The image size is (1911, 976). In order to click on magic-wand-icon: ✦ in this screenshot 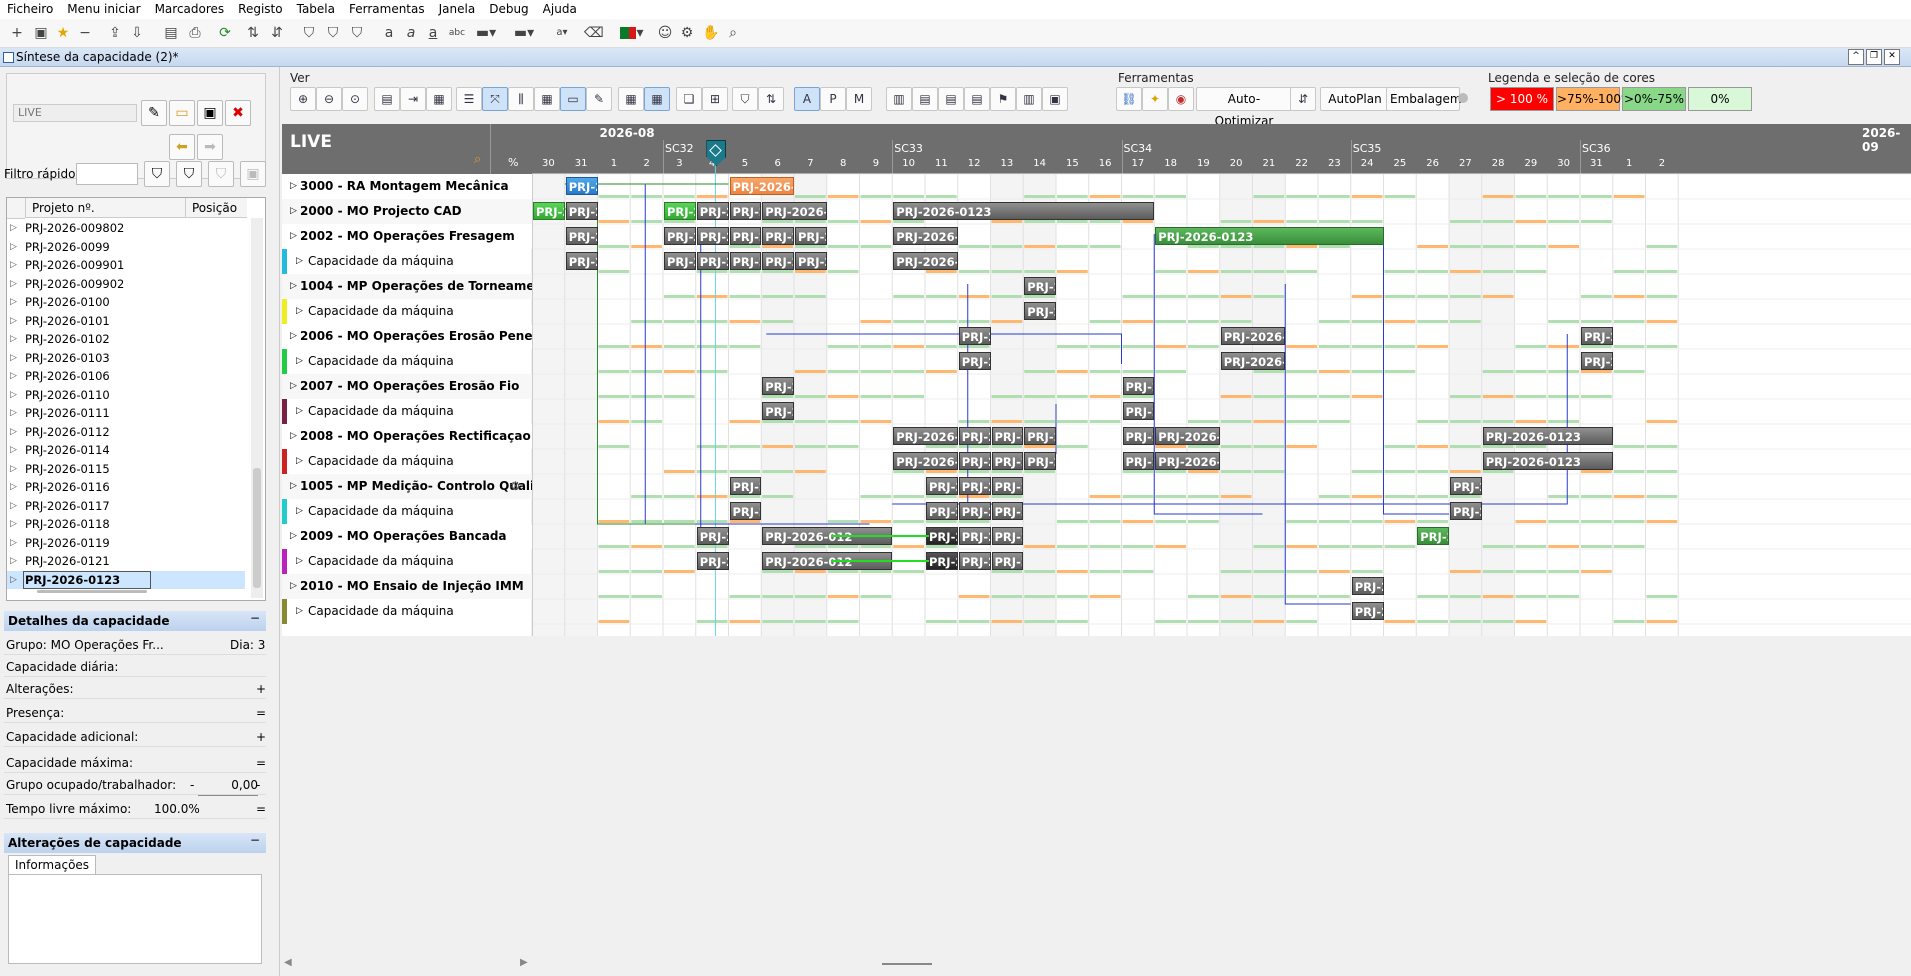, I will do `click(1155, 99)`.